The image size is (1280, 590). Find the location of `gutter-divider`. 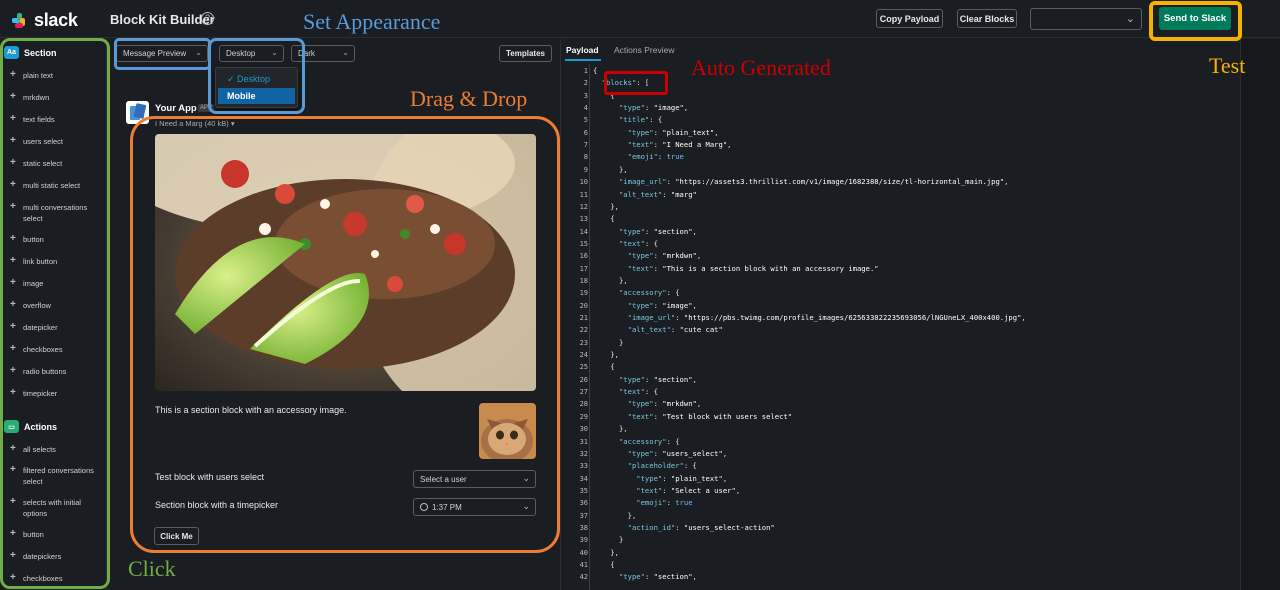

gutter-divider is located at coordinates (589, 327).